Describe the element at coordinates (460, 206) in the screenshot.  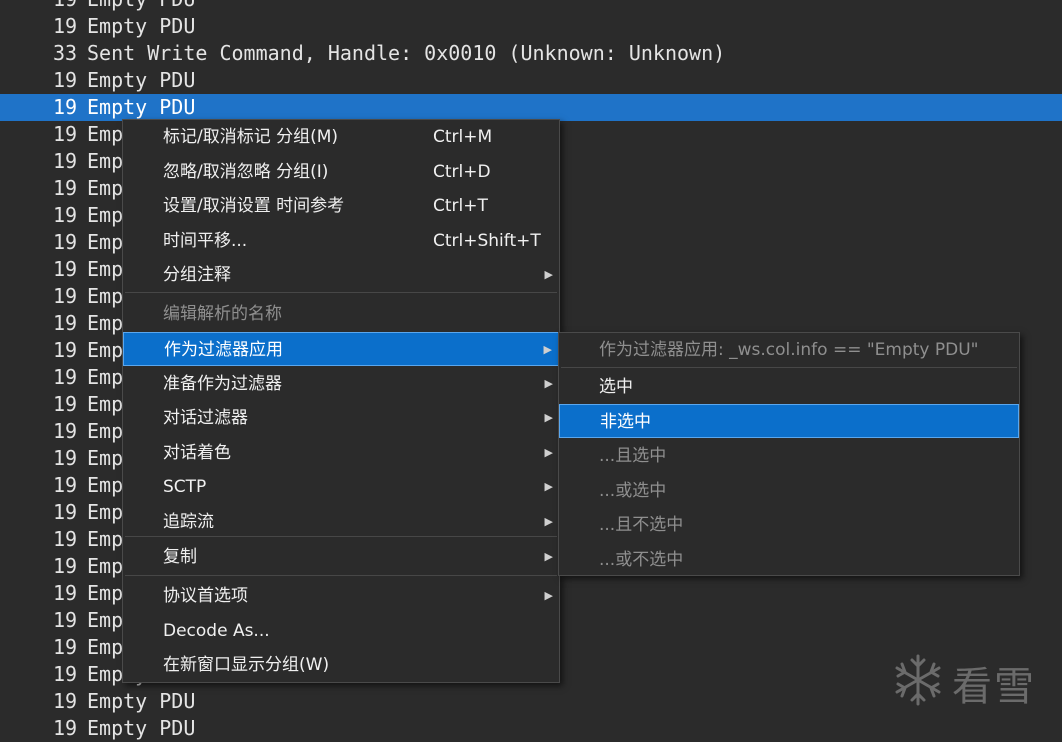
I see `menu-item-shortcut: Ctrl+T` at that location.